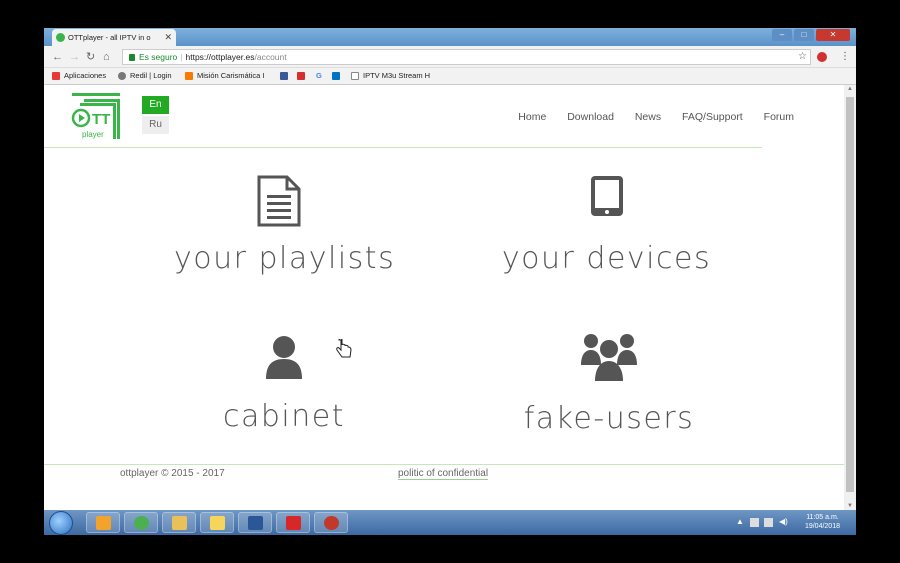 The height and width of the screenshot is (563, 900). What do you see at coordinates (74, 57) in the screenshot?
I see `forward-button: →` at bounding box center [74, 57].